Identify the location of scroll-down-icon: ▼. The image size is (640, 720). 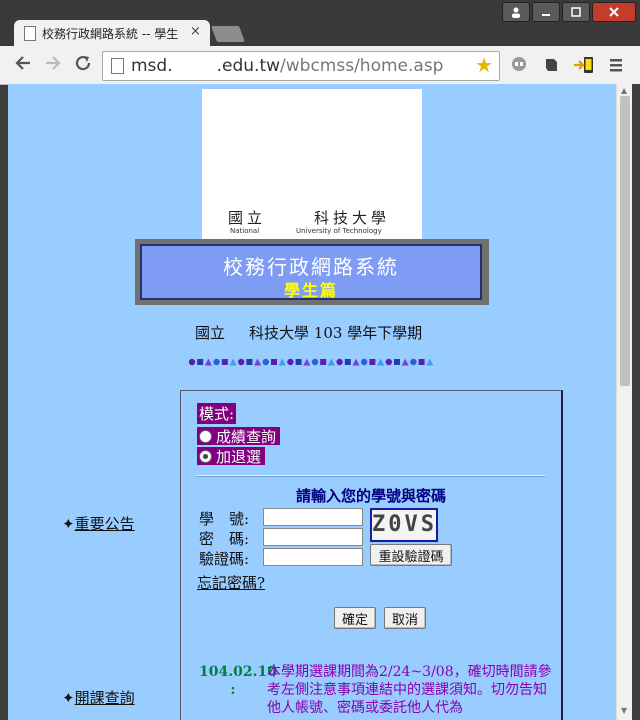
(624, 710).